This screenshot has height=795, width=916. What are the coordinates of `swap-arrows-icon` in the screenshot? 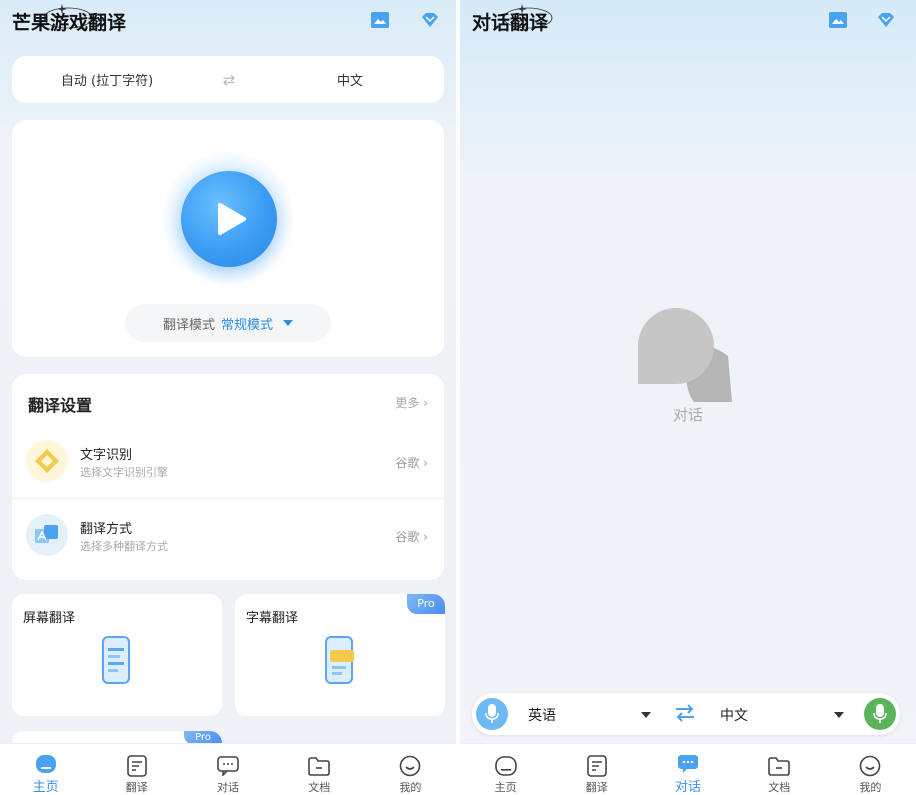 It's located at (685, 713).